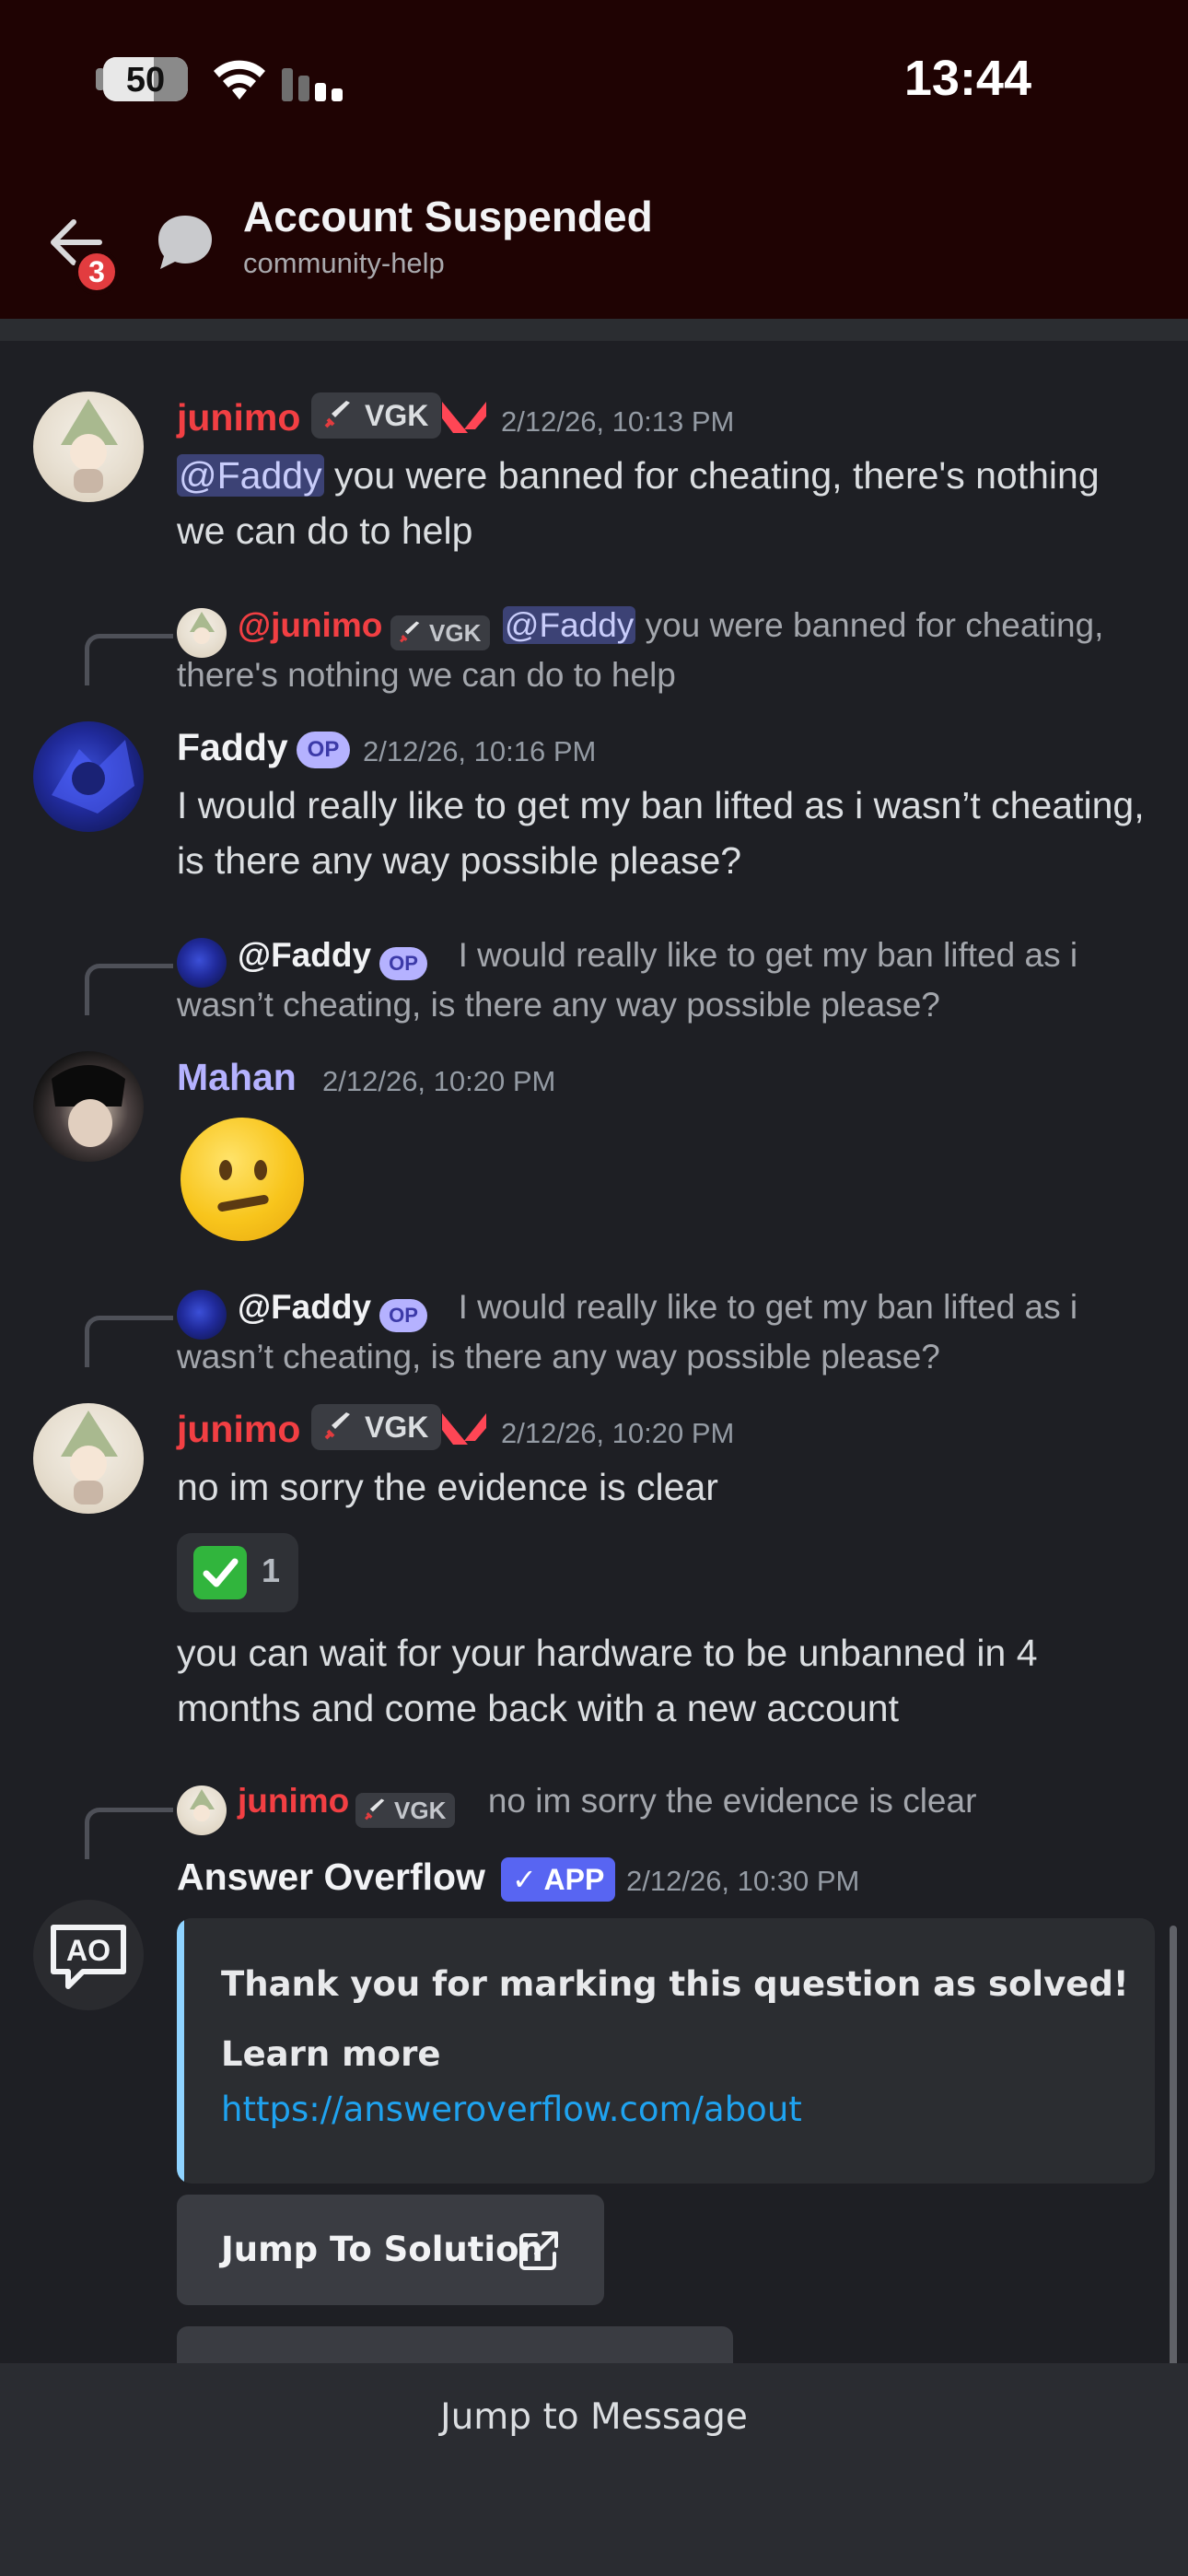  I want to click on reply-preview: junimo no im sorry the evidence is clear, so click(674, 1801).